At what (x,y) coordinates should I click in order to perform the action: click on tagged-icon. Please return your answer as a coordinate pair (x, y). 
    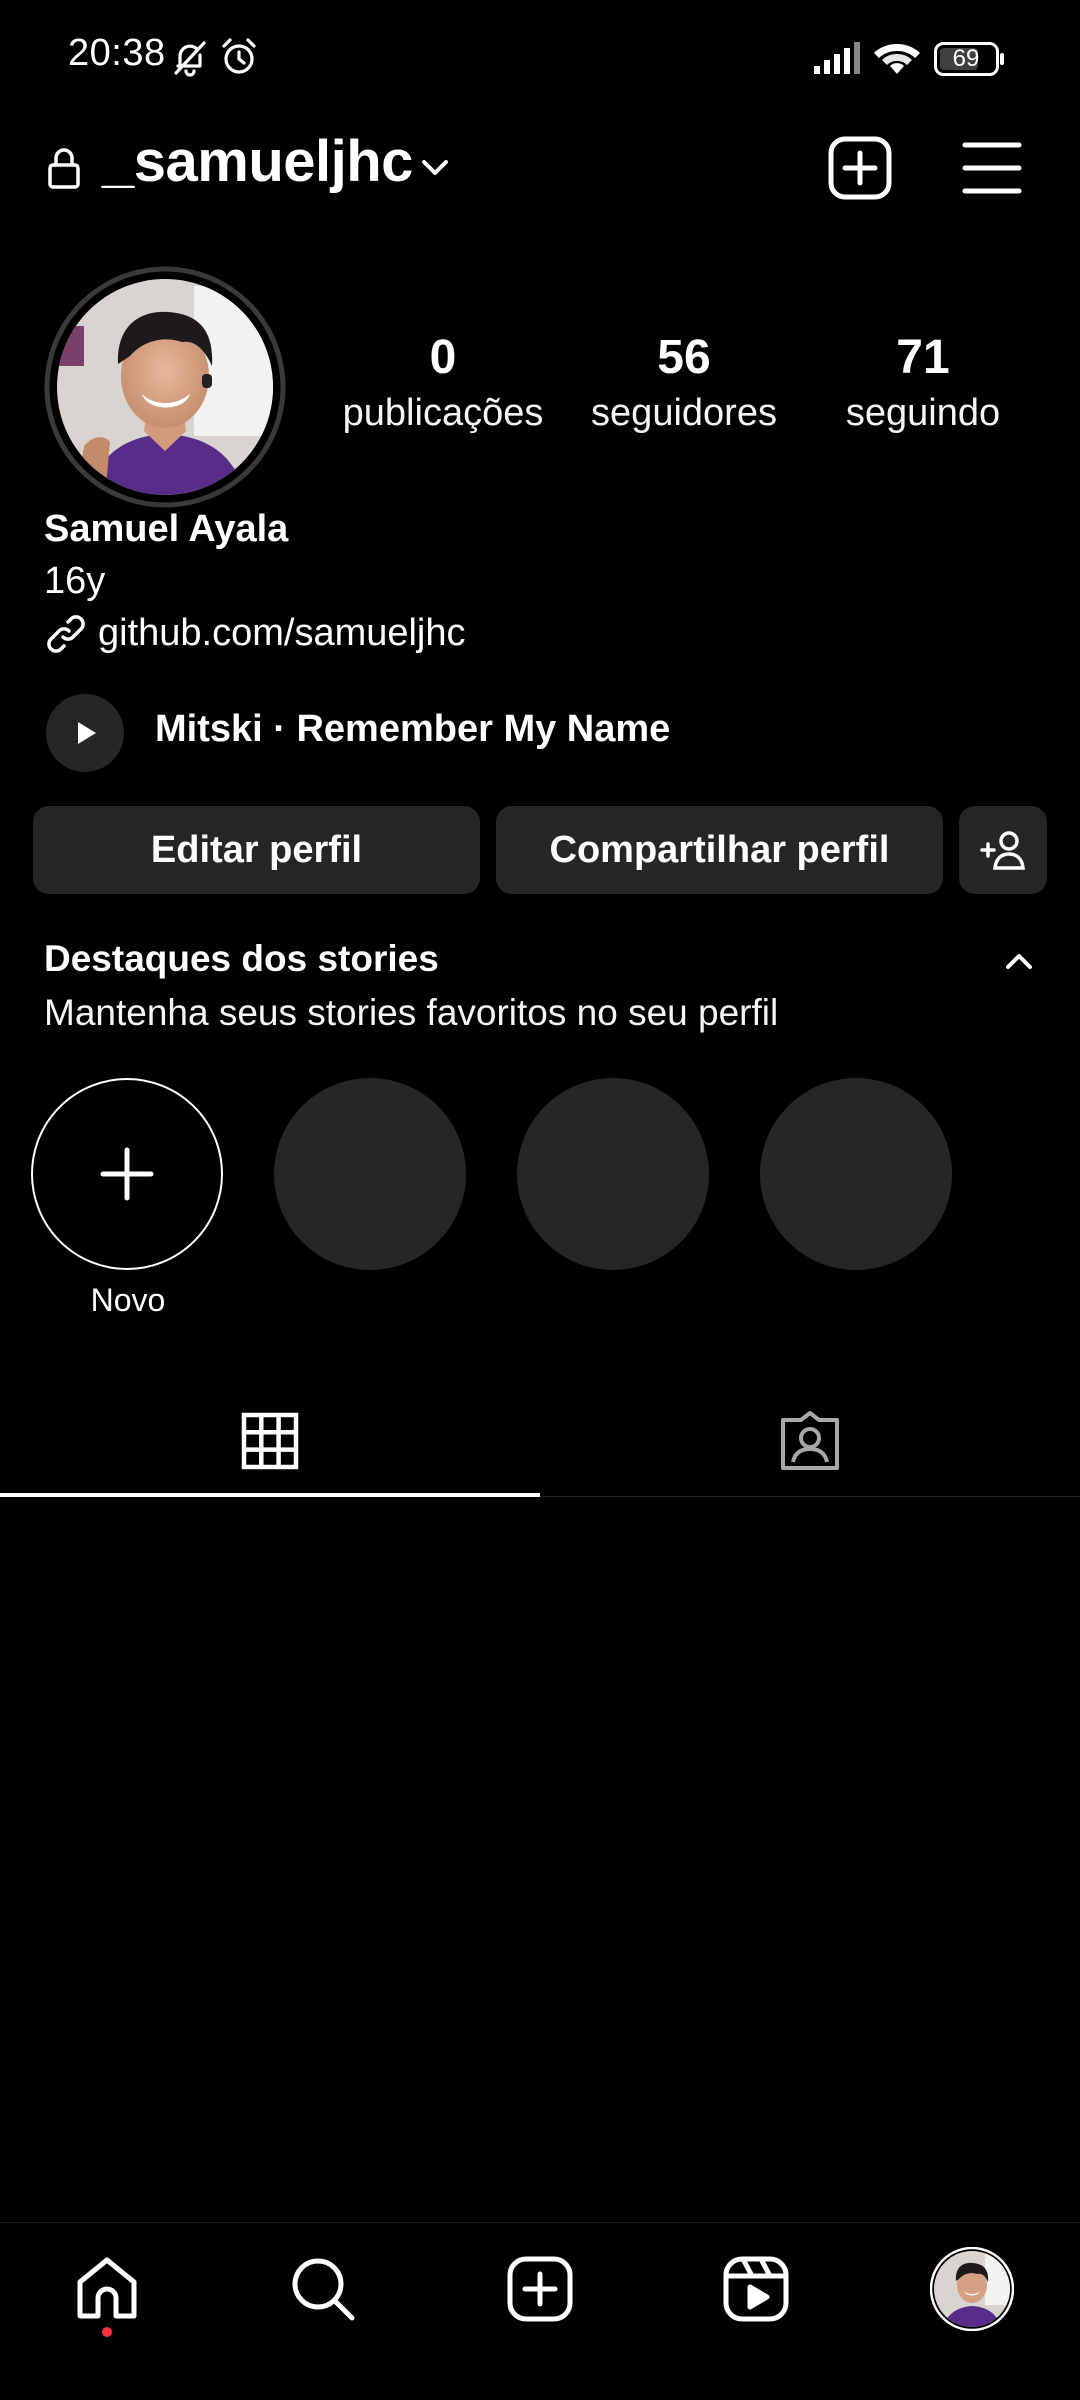
    Looking at the image, I should click on (810, 1440).